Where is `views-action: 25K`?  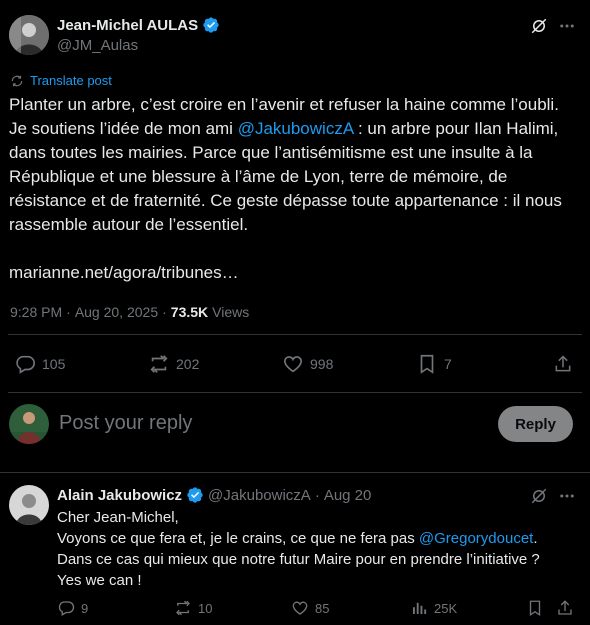 views-action: 25K is located at coordinates (433, 608).